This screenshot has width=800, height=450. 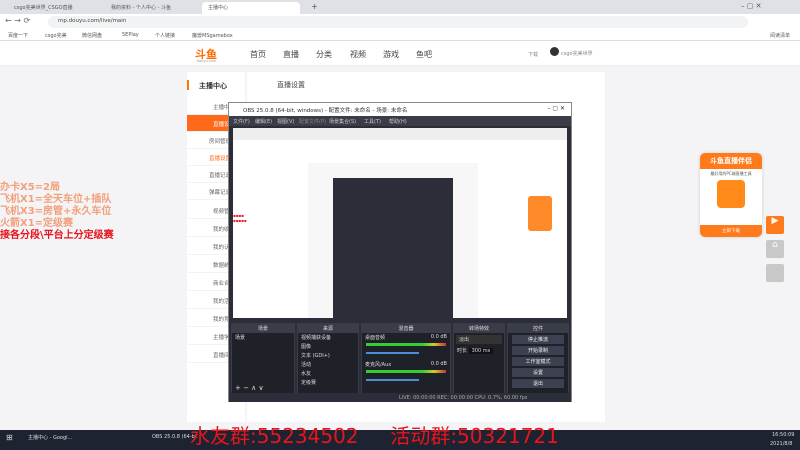 I want to click on window-controls: – ▢ ✕, so click(x=751, y=6).